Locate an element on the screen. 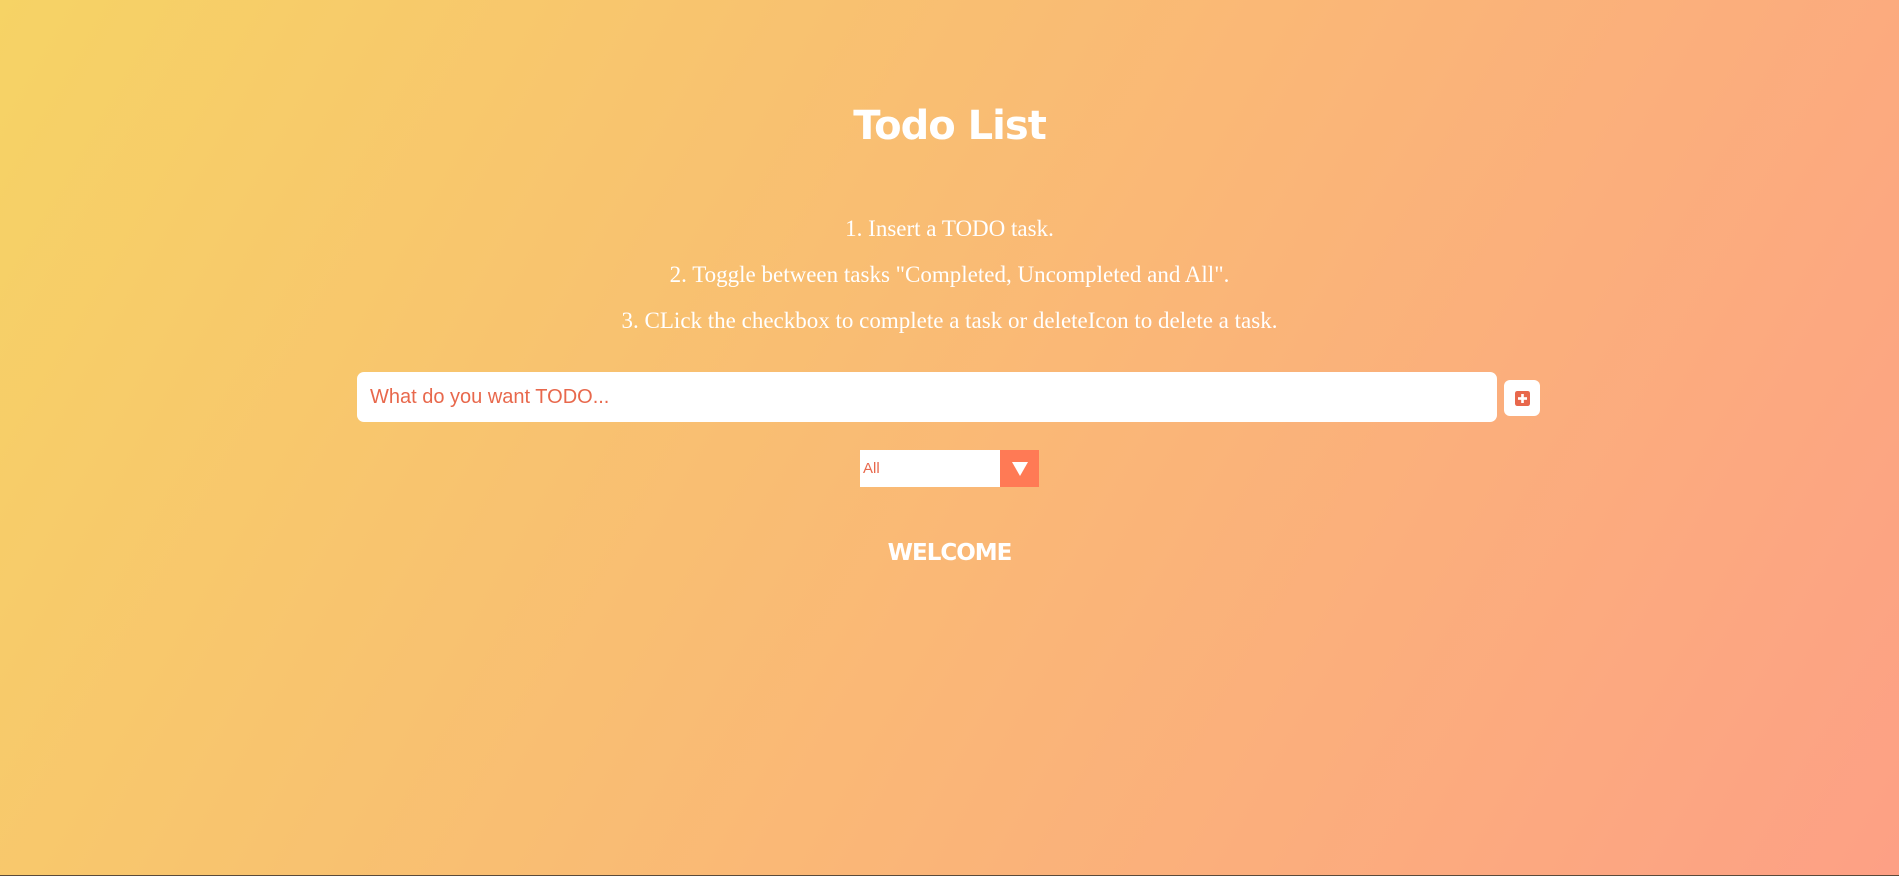  triangle-down-icon is located at coordinates (1019, 468).